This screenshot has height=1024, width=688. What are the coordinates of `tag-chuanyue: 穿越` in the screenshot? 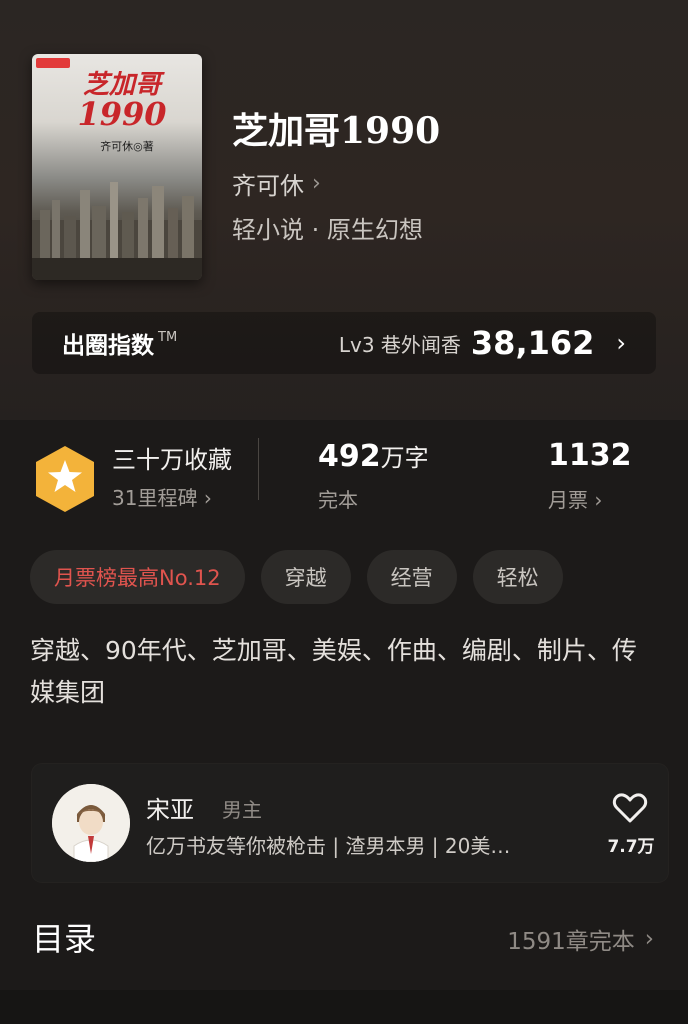 It's located at (305, 577).